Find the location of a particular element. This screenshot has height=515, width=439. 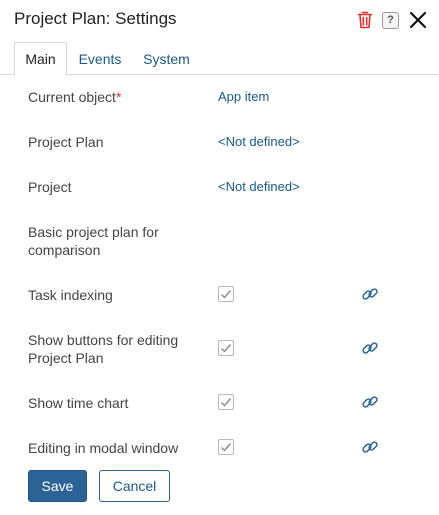

tab-events: Events is located at coordinates (100, 58).